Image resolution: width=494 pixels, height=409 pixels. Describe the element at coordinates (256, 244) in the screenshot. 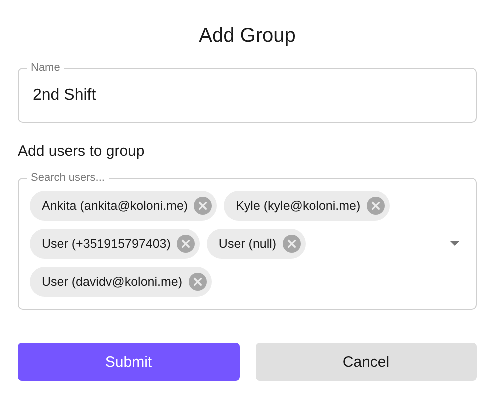

I see `user-chip: User (null)` at that location.